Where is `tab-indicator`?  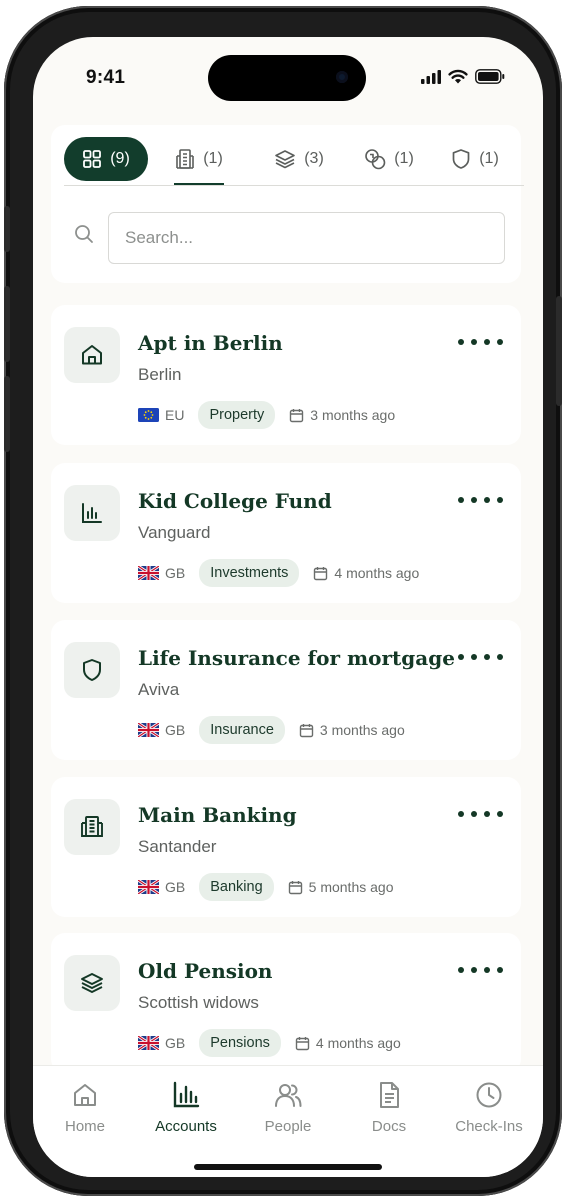
tab-indicator is located at coordinates (199, 184).